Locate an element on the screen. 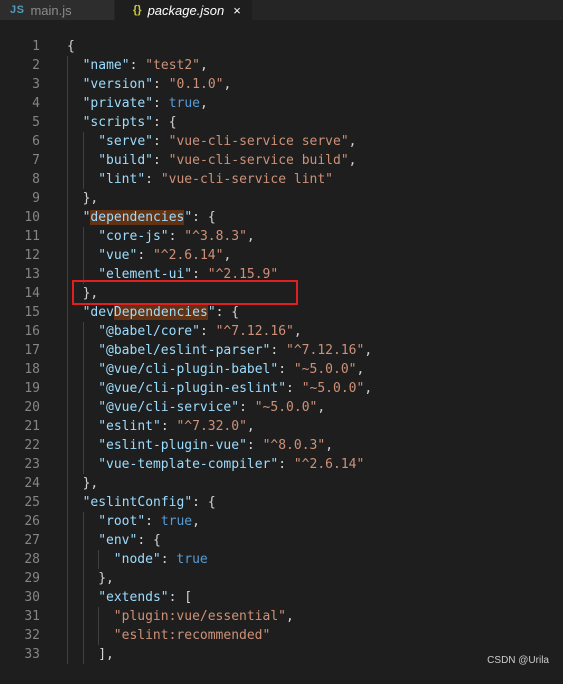  line-number: 26 is located at coordinates (32, 521).